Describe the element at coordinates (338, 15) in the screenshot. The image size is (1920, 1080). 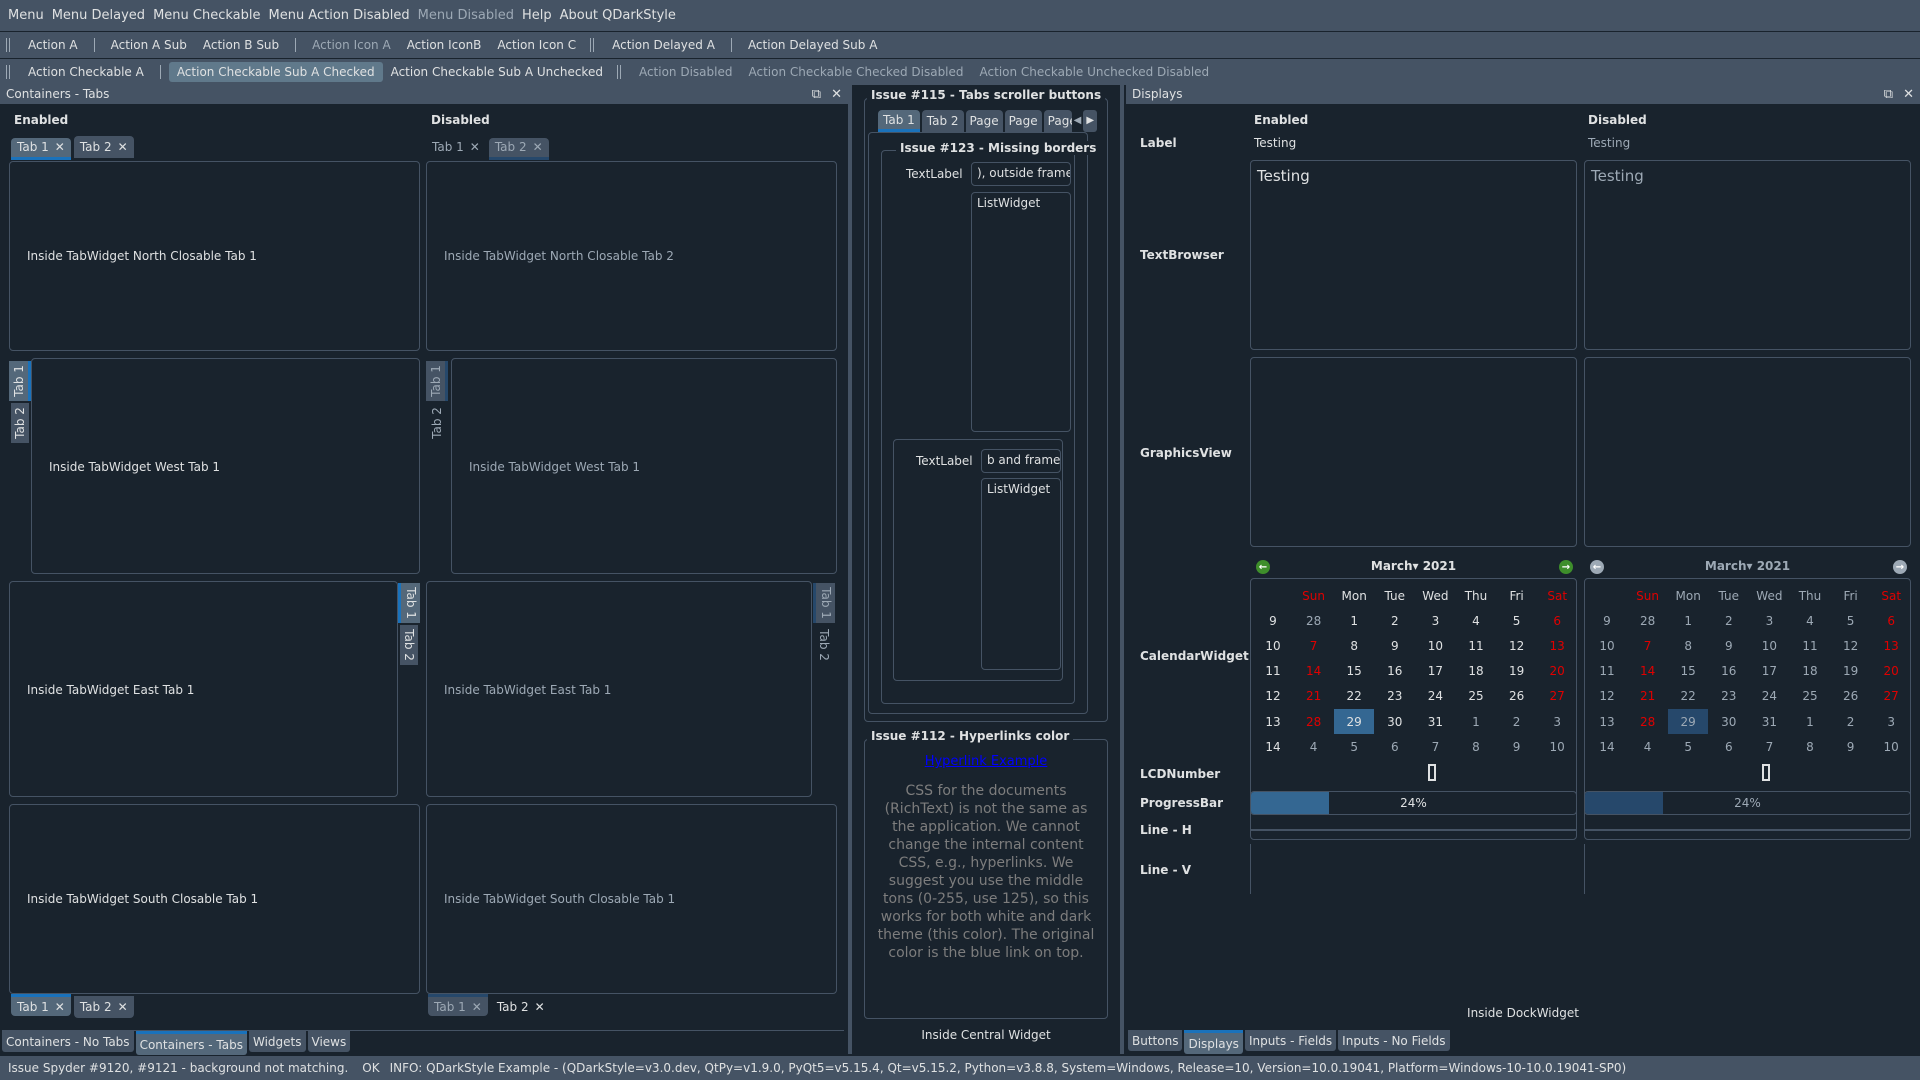
I see `menu-action-disabled: Menu Action Disabled` at that location.